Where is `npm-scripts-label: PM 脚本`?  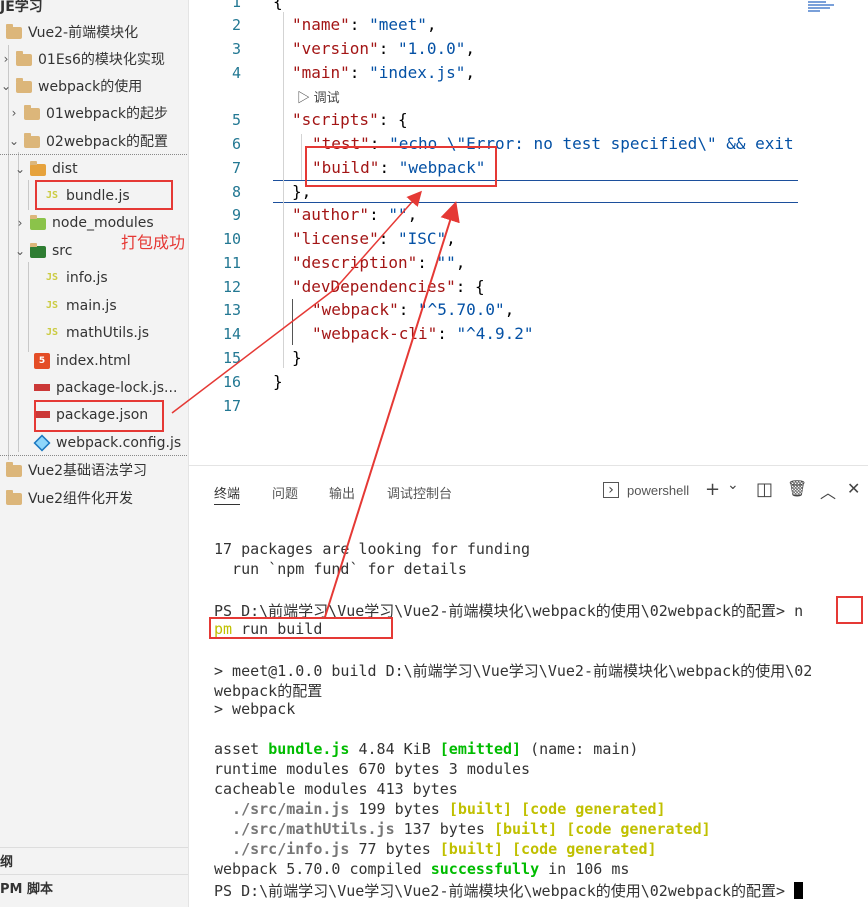 npm-scripts-label: PM 脚本 is located at coordinates (26, 889).